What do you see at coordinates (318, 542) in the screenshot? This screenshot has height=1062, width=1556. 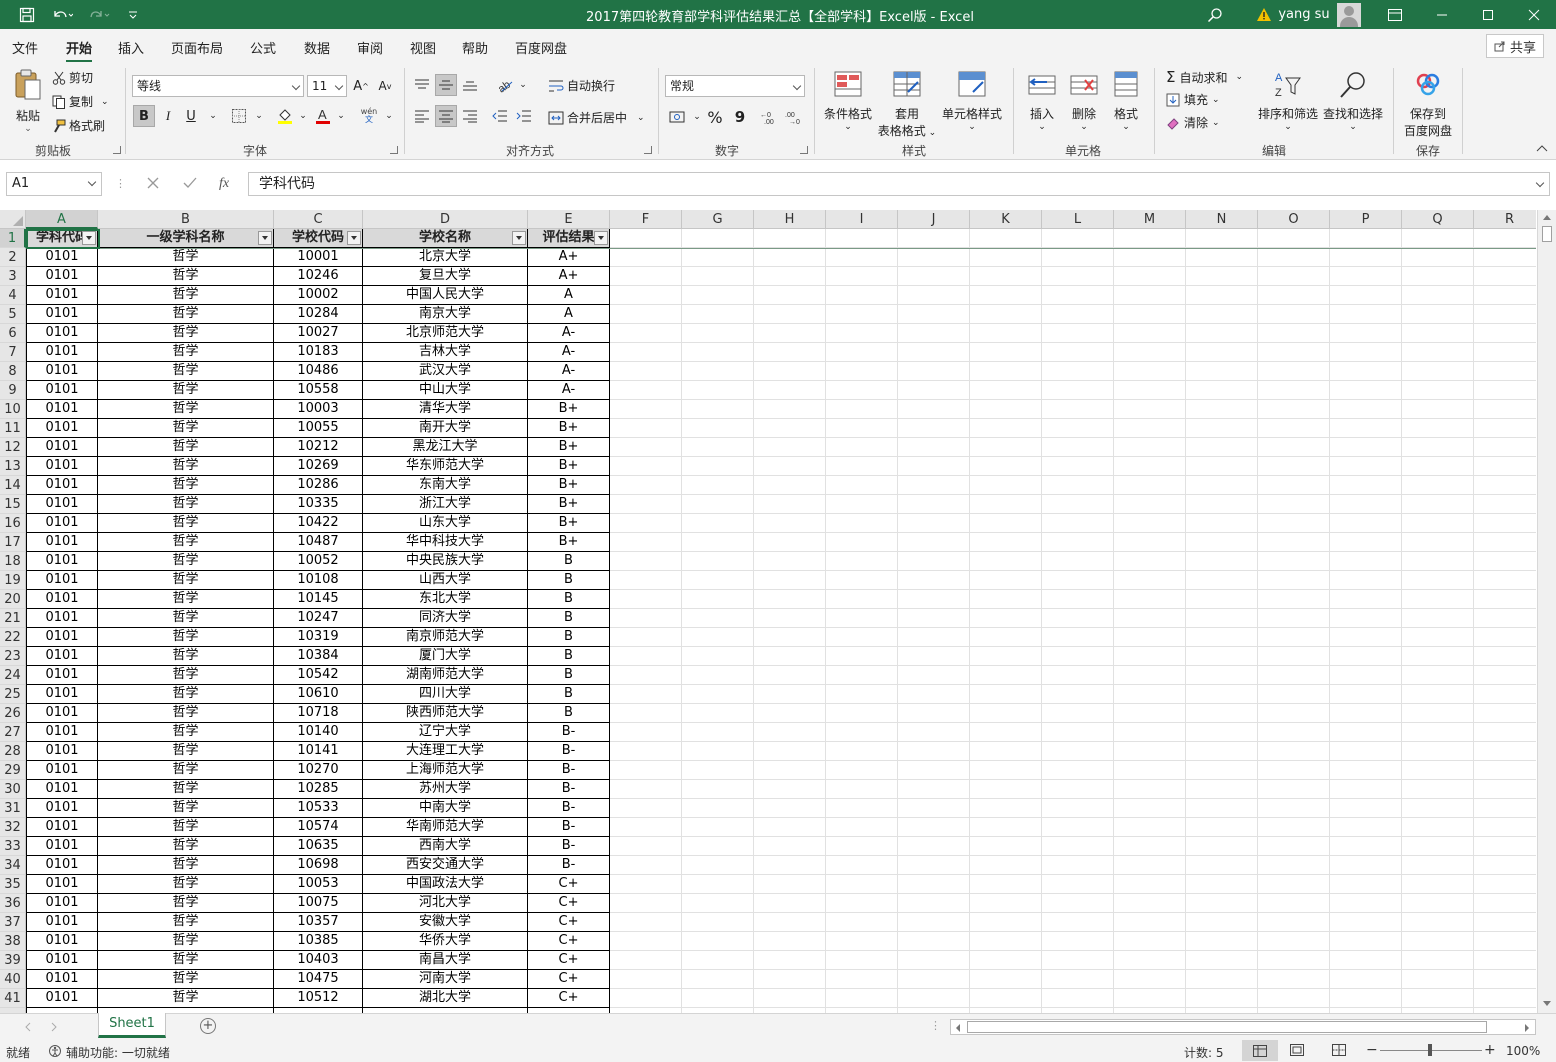 I see `table-cell: 10487` at bounding box center [318, 542].